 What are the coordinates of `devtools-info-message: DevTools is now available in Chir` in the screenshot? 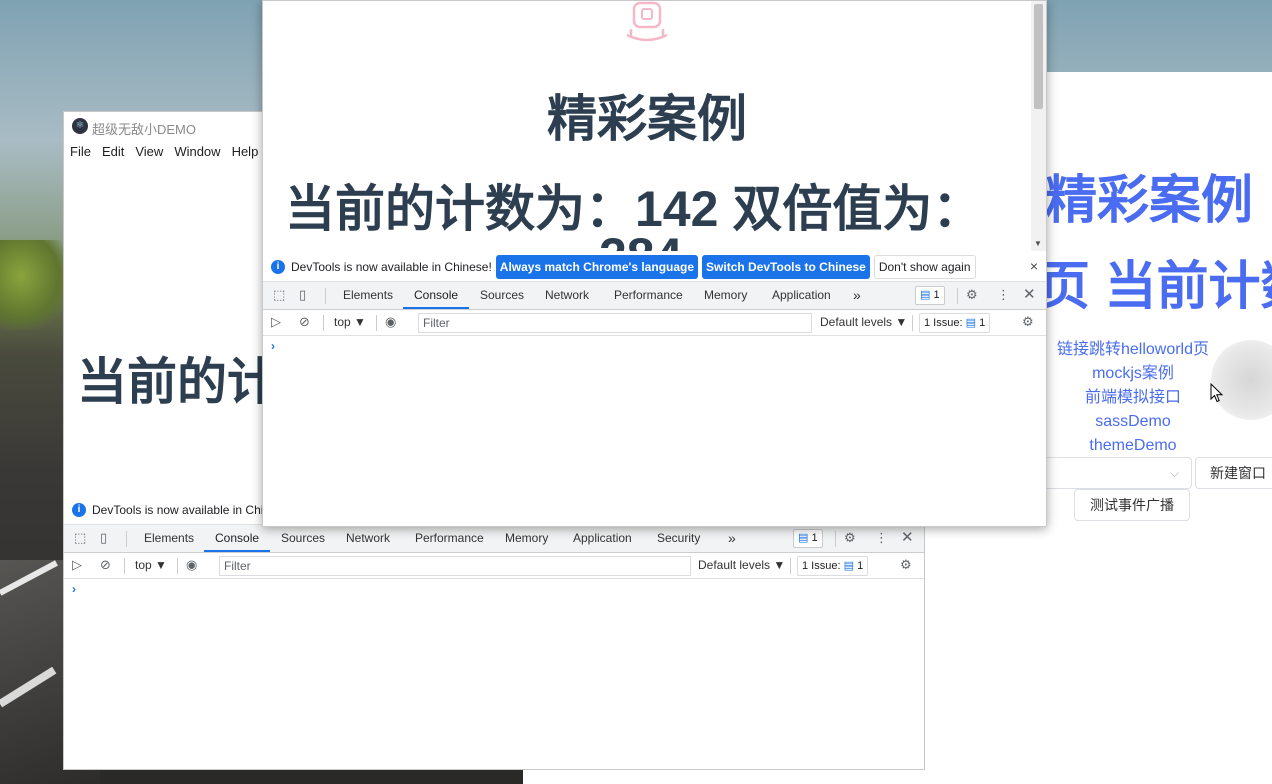 It's located at (180, 509).